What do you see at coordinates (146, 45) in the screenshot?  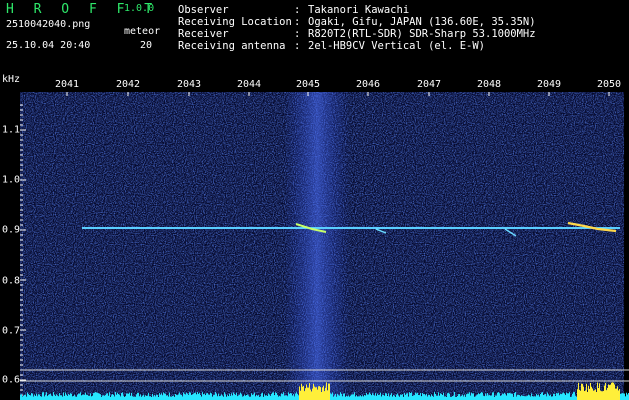 I see `meteor-count: 20` at bounding box center [146, 45].